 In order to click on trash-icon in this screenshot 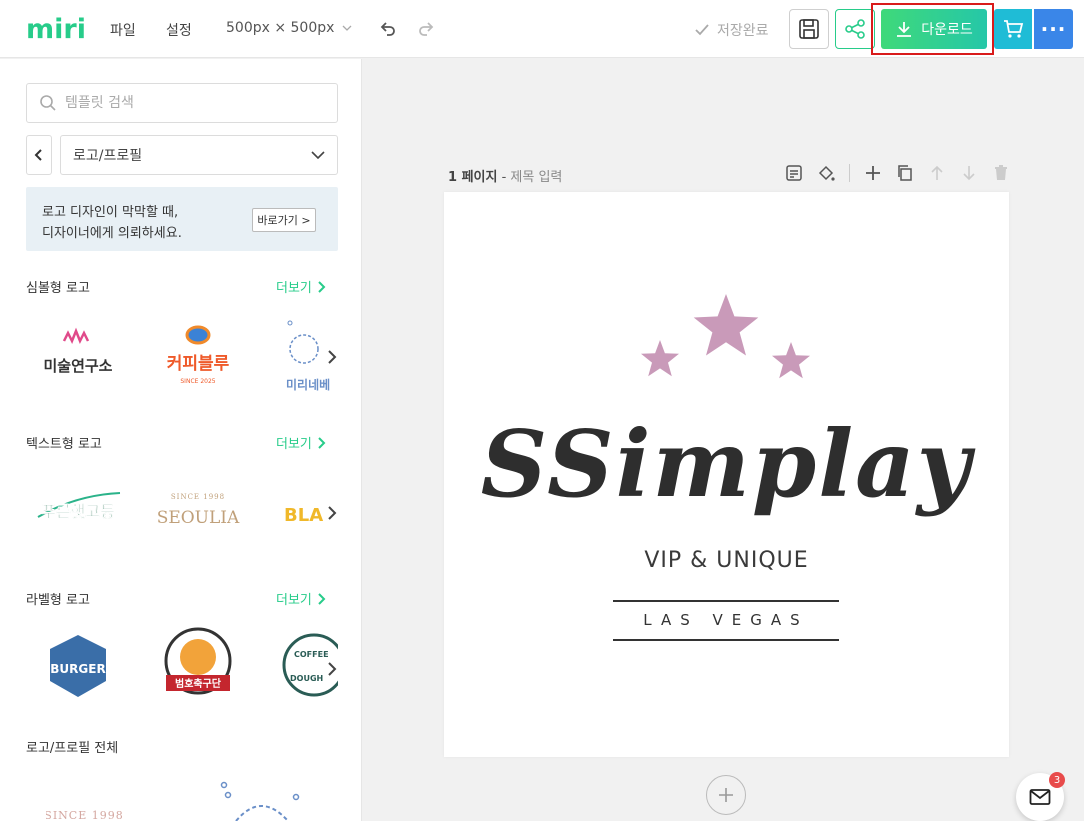, I will do `click(1001, 173)`.